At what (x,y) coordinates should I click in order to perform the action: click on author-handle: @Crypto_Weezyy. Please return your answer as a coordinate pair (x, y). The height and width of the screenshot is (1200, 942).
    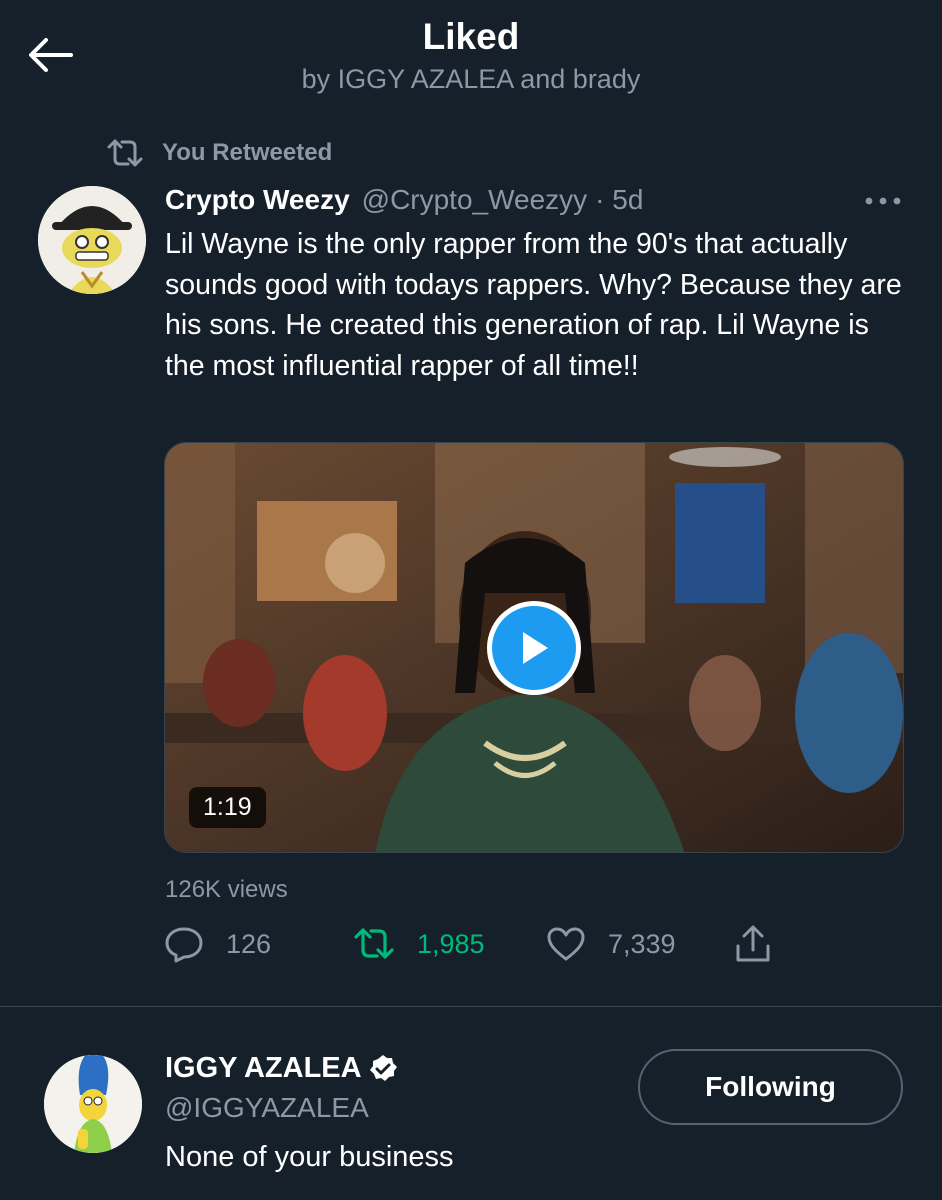
    Looking at the image, I should click on (475, 200).